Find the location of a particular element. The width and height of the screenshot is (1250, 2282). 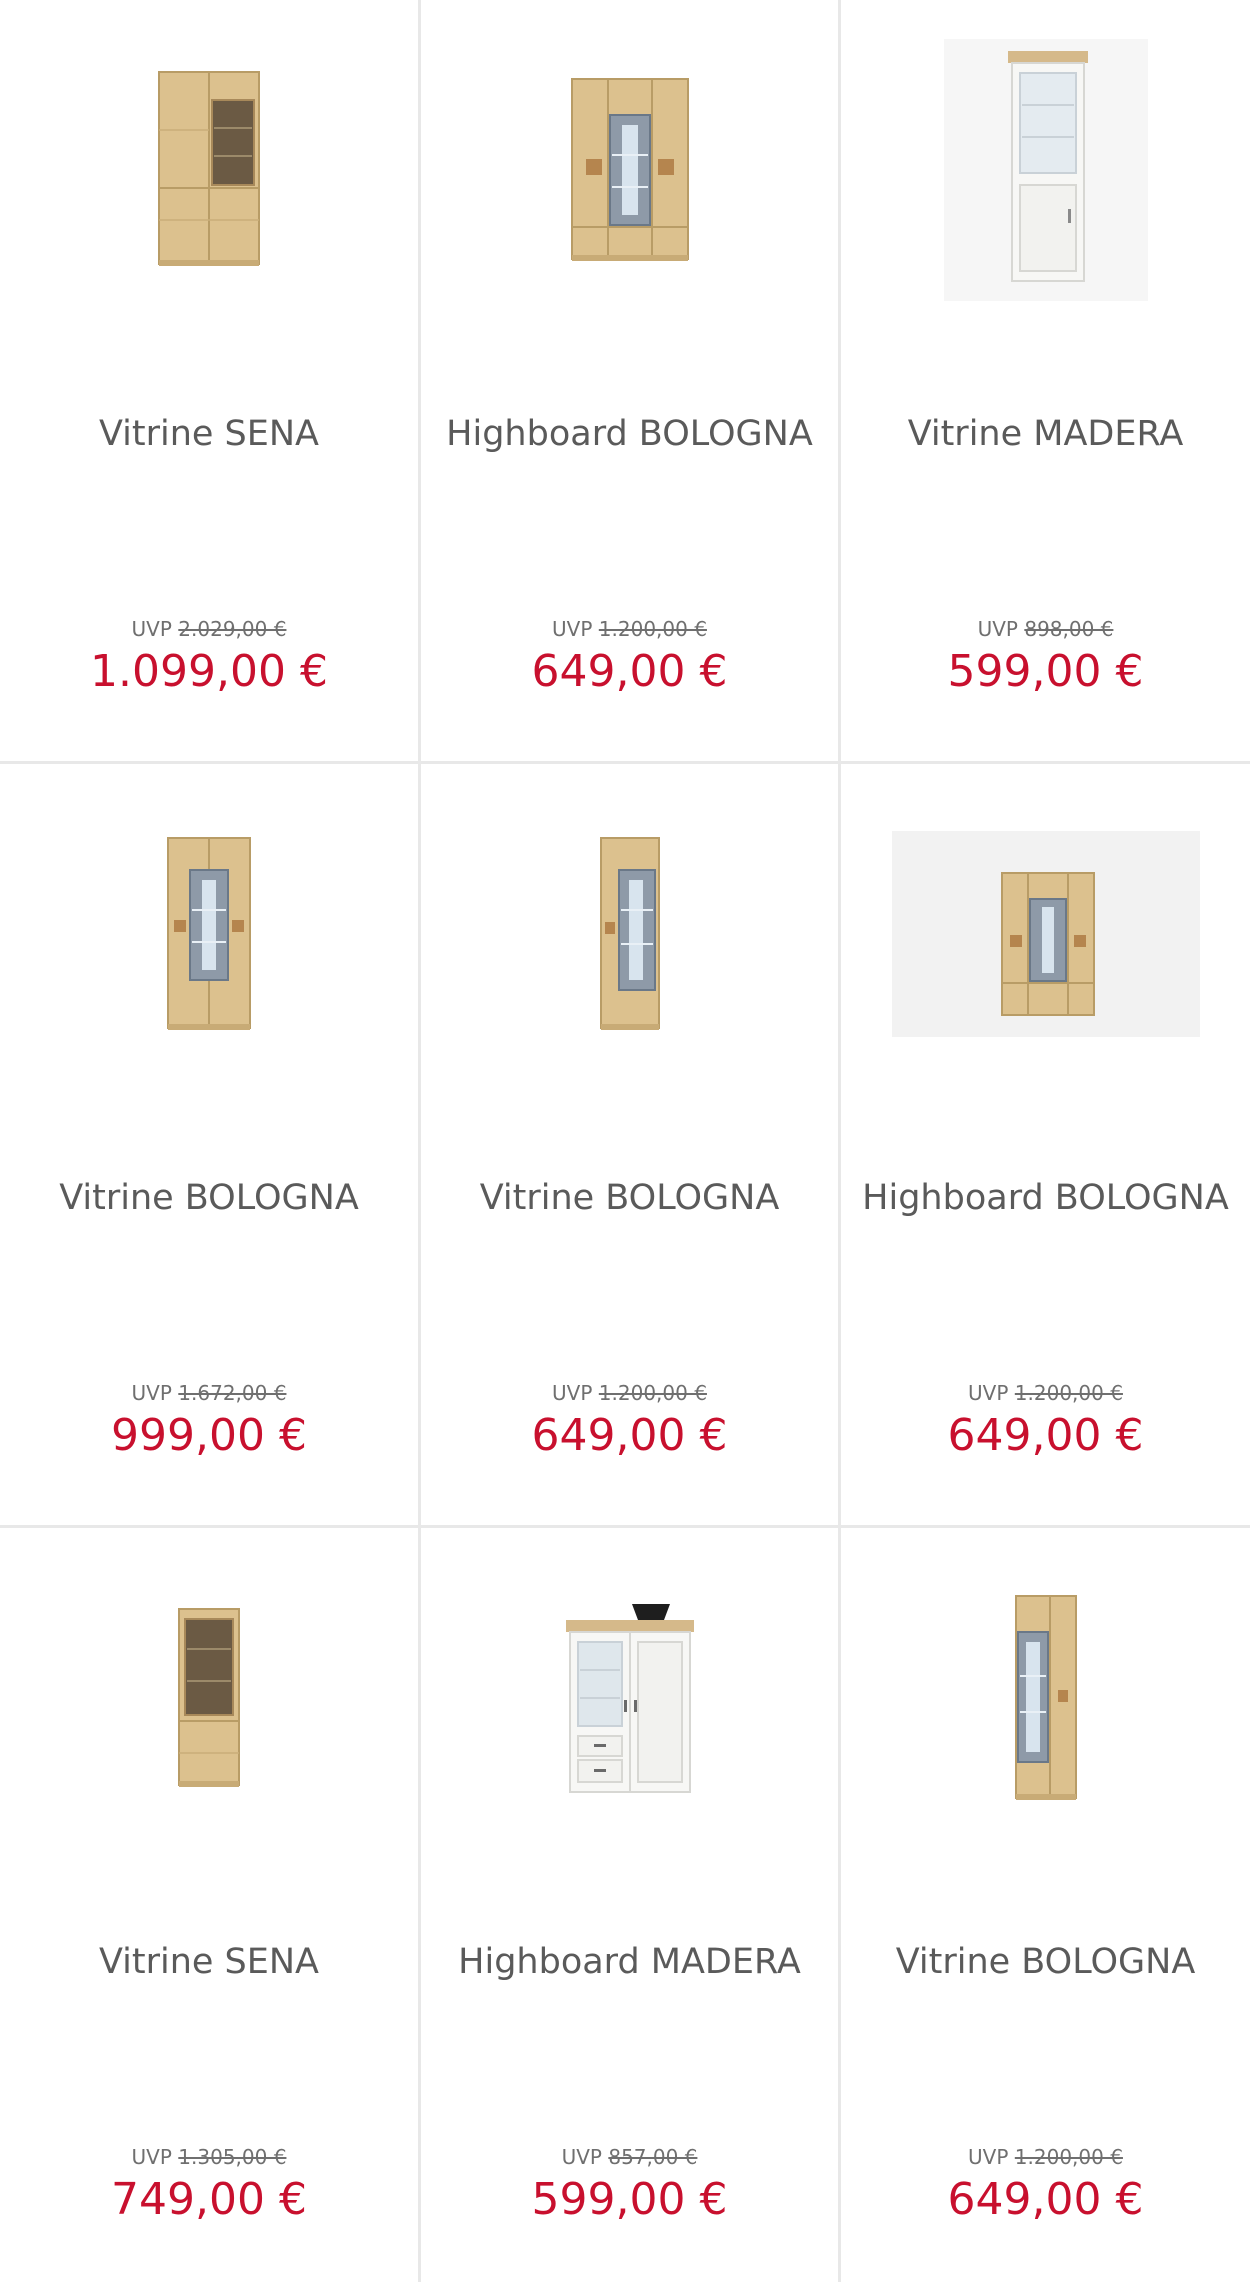

product-title: Highboard MADERA is located at coordinates (629, 1962).